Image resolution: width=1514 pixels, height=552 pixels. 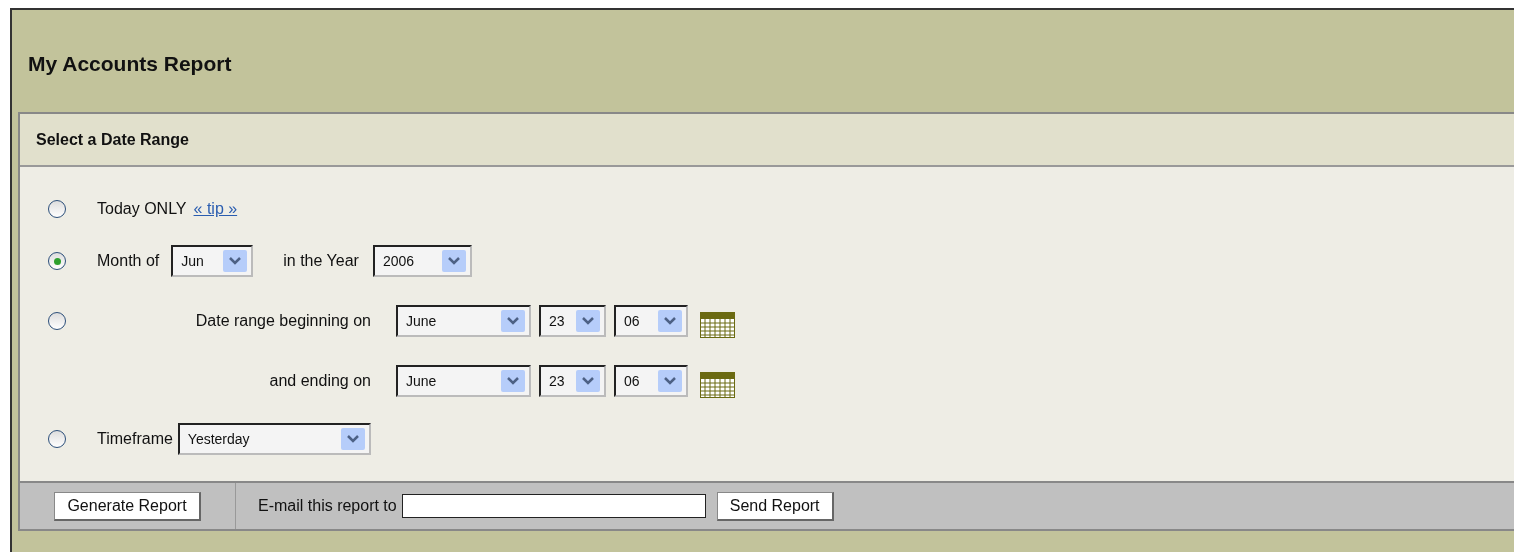 What do you see at coordinates (422, 261) in the screenshot?
I see `year-dropdown: 2006` at bounding box center [422, 261].